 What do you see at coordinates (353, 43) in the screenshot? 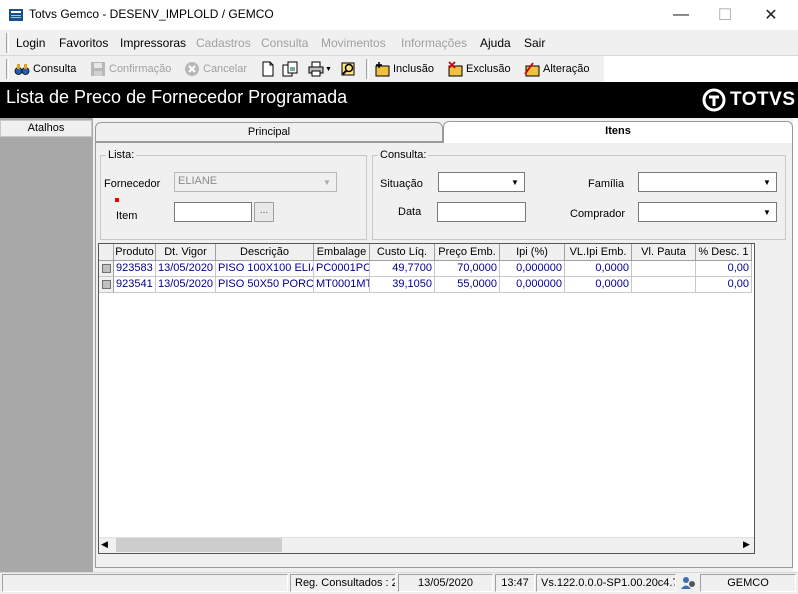
I see `menu-movimentos: Movimentos` at bounding box center [353, 43].